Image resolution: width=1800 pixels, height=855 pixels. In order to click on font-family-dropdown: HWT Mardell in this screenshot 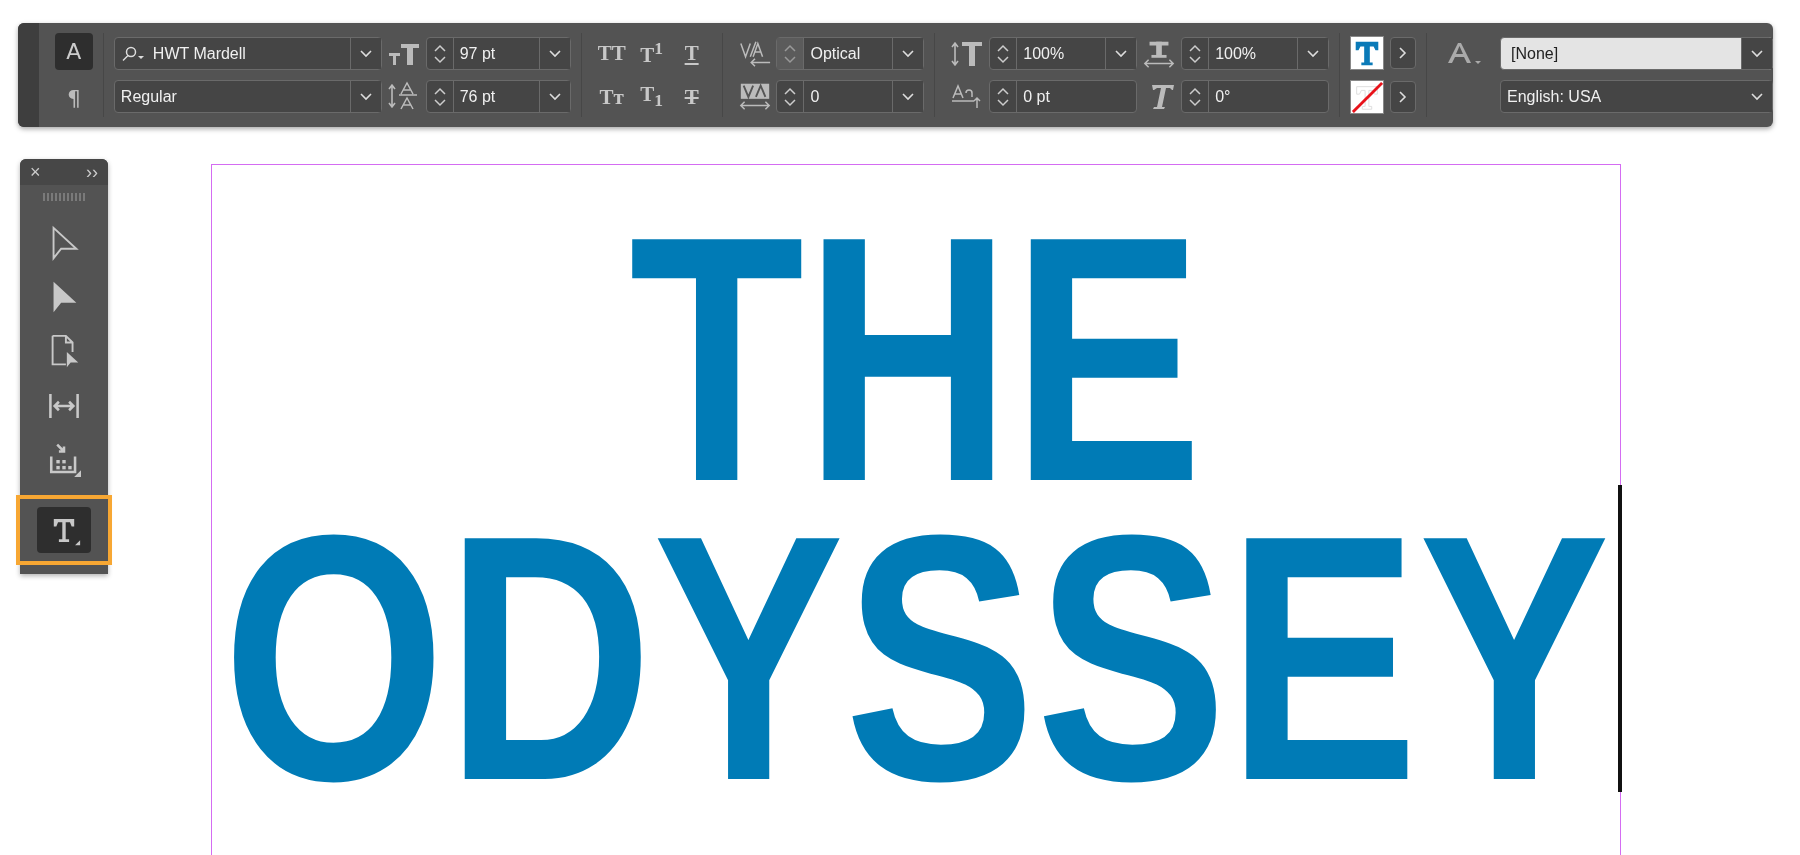, I will do `click(247, 53)`.